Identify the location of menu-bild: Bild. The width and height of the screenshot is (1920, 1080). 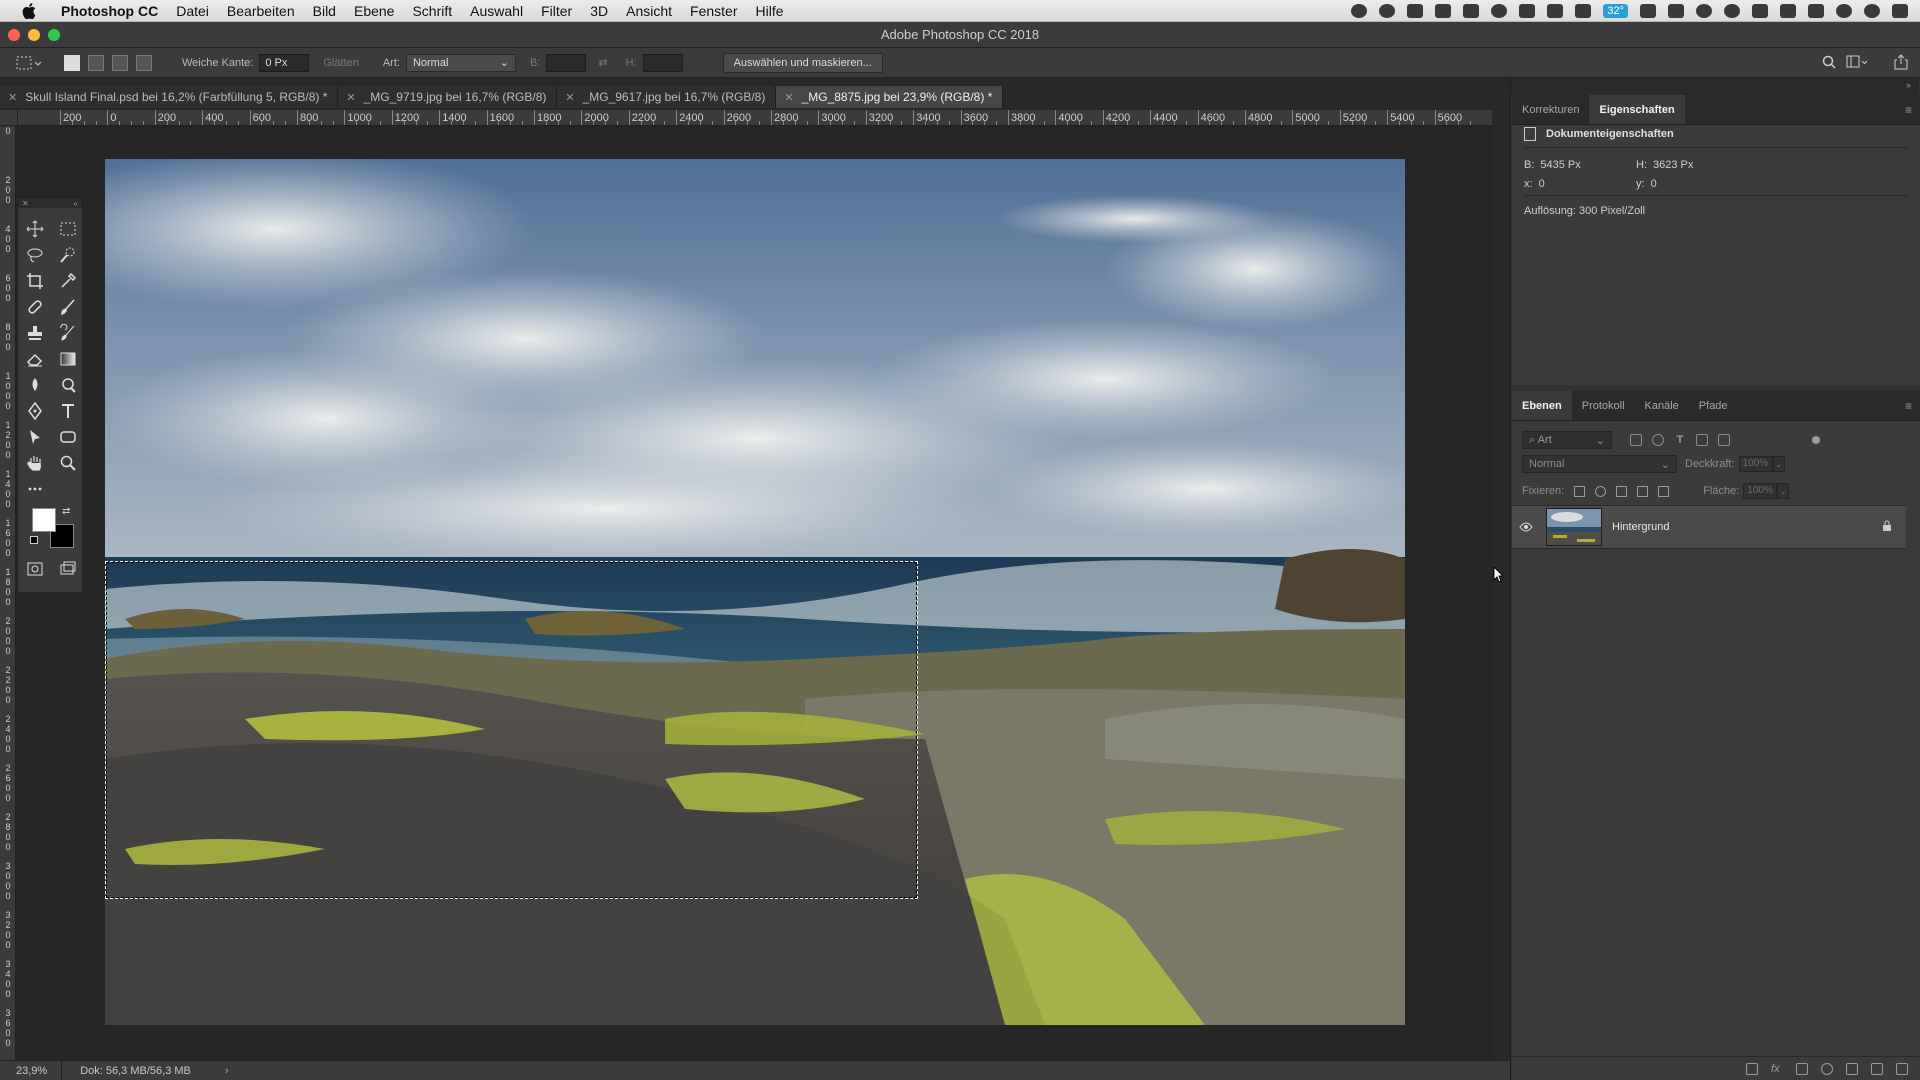
(324, 11).